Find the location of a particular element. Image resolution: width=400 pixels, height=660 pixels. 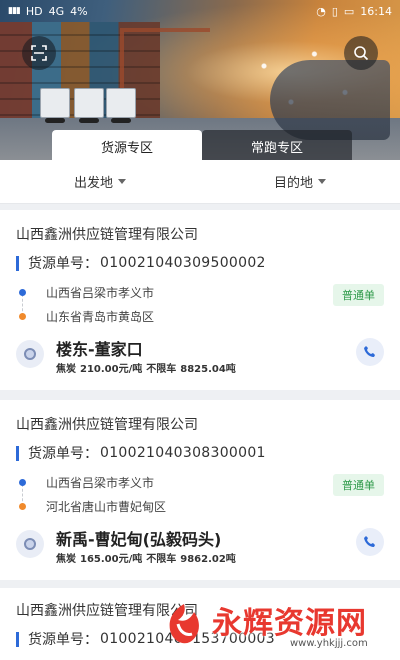

order-number: 010021040308300001 is located at coordinates (183, 453).